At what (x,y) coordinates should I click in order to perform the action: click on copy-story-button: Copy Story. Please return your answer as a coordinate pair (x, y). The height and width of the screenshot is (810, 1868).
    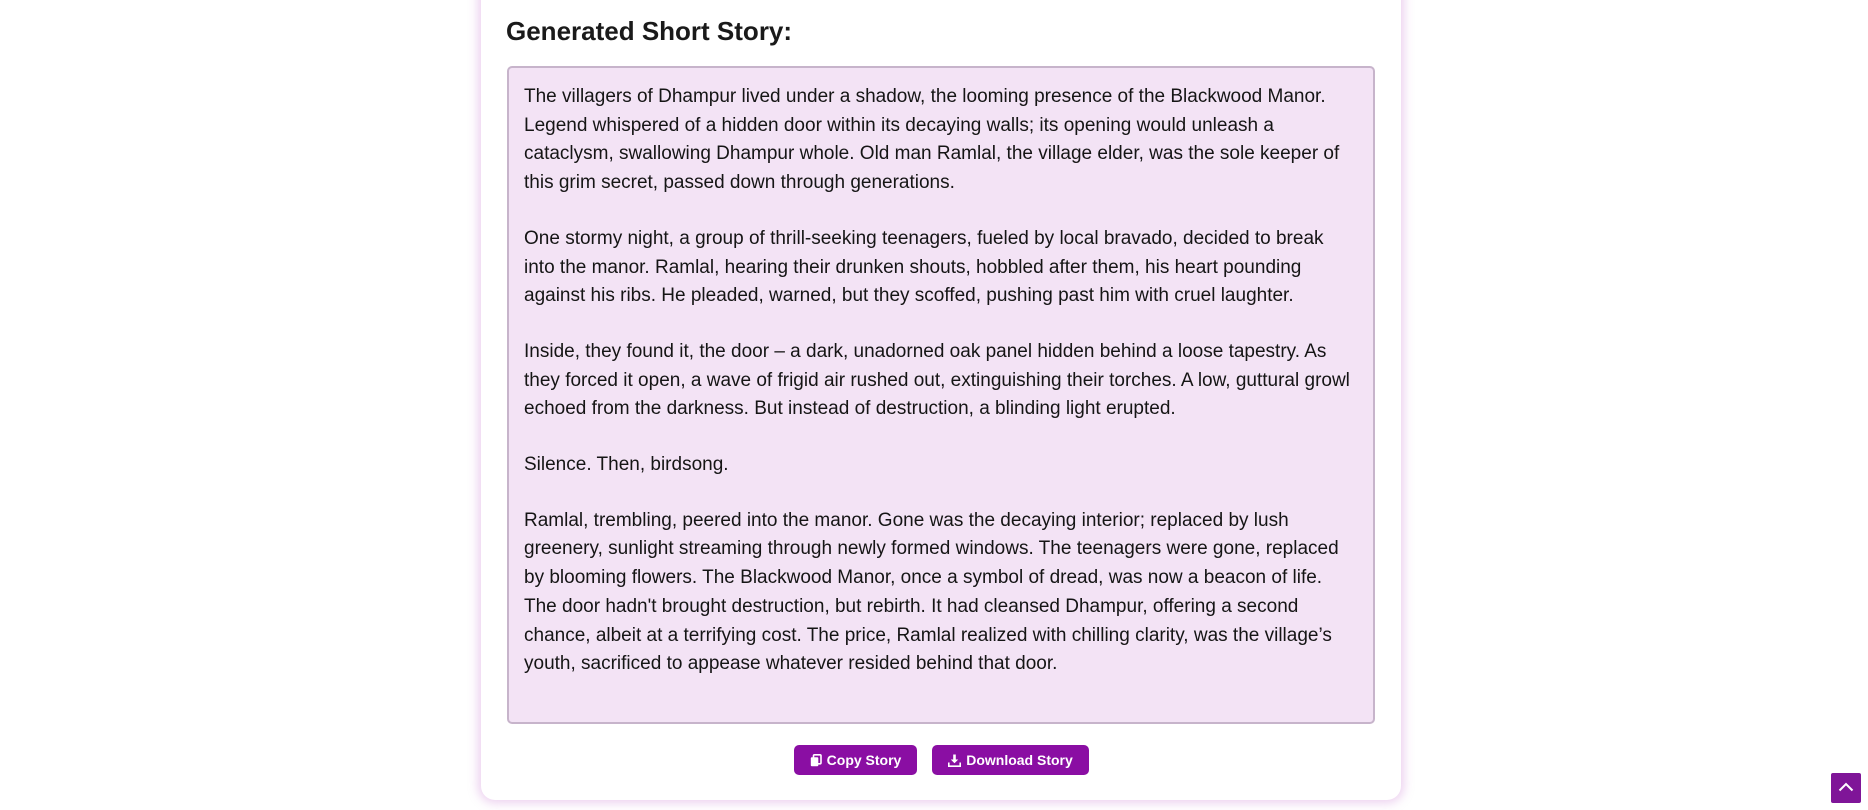
    Looking at the image, I should click on (855, 760).